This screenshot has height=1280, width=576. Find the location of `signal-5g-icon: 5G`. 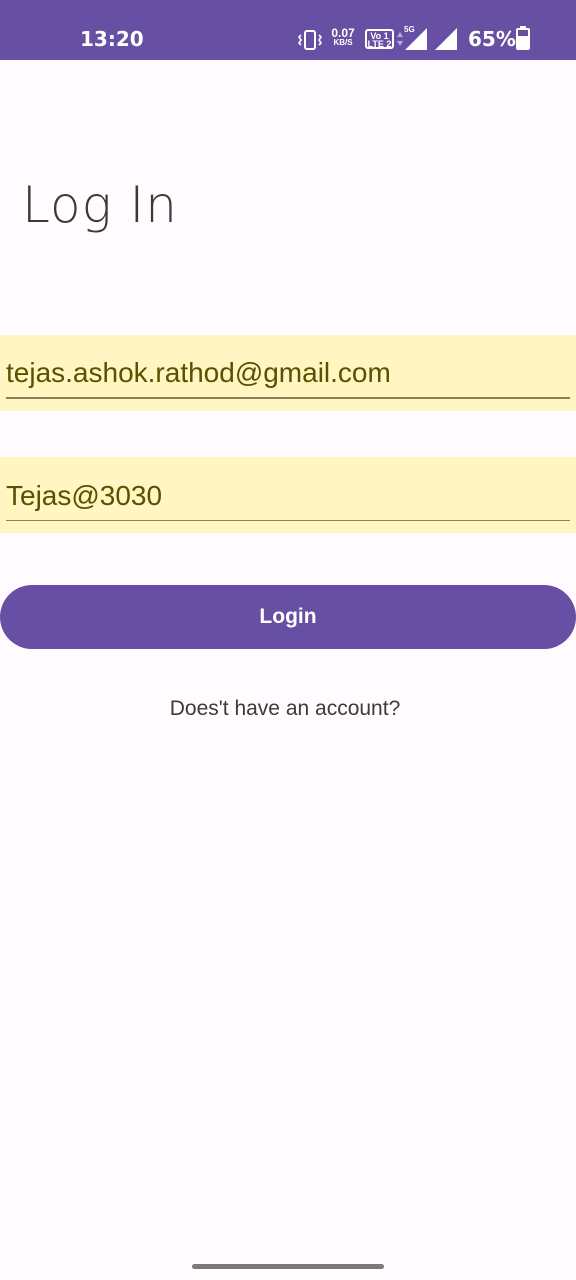

signal-5g-icon: 5G is located at coordinates (416, 37).